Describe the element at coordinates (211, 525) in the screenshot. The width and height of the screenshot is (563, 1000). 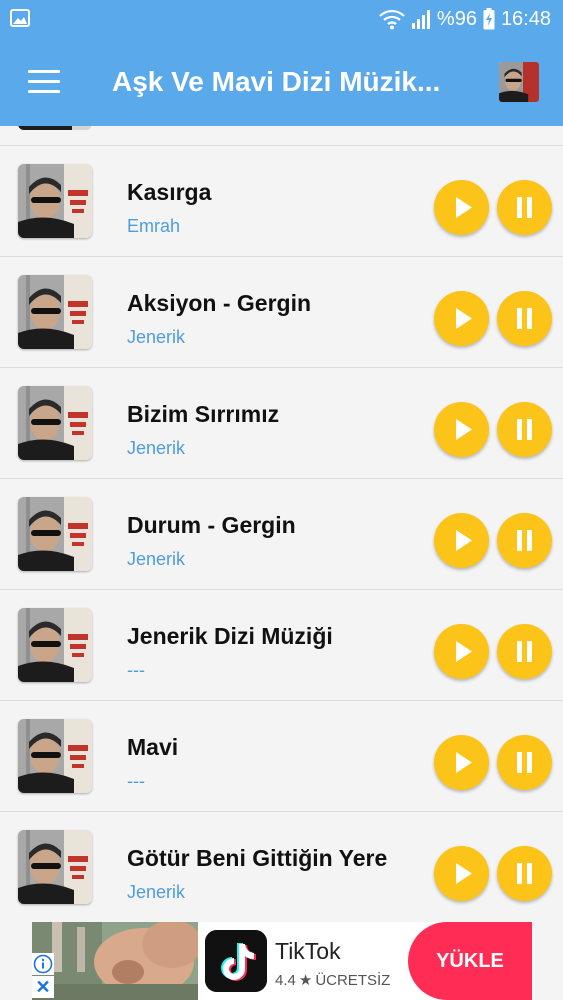
I see `song-title: Durum - Gergin` at that location.